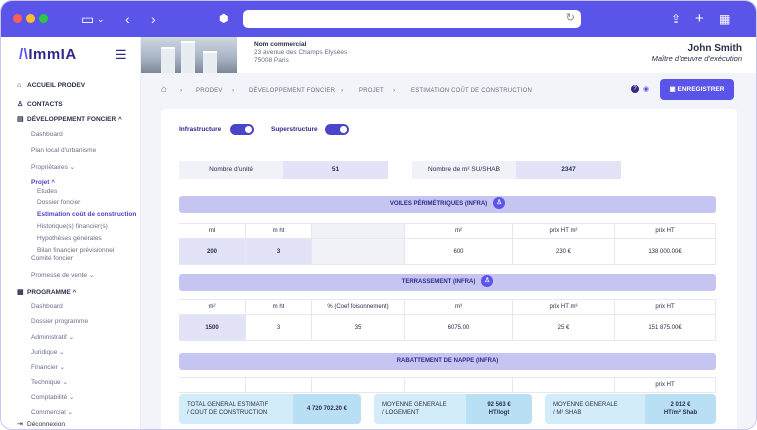  I want to click on save-icon: ▣, so click(673, 89).